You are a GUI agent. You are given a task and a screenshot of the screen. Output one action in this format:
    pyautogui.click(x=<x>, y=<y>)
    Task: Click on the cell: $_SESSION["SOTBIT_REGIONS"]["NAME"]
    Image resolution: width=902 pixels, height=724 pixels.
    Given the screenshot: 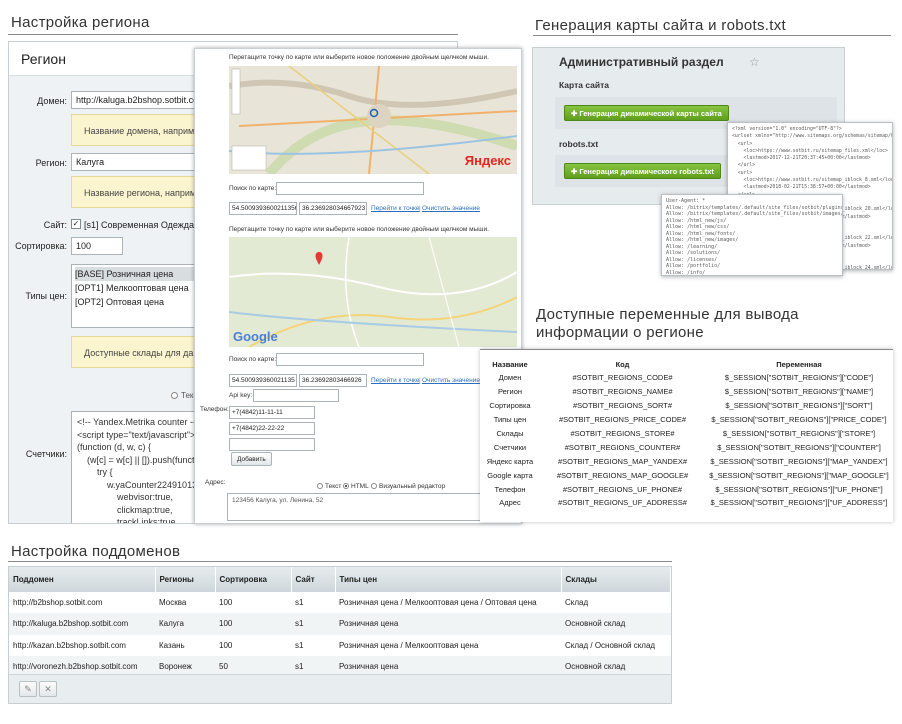 What is the action you would take?
    pyautogui.click(x=799, y=392)
    